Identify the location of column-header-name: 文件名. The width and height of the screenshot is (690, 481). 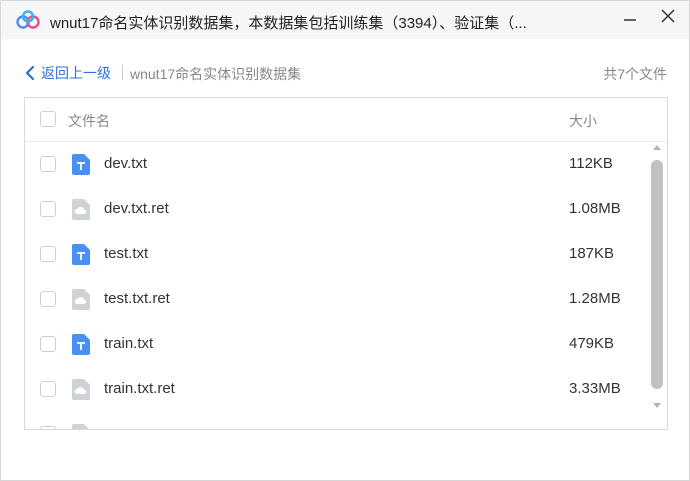
(89, 121).